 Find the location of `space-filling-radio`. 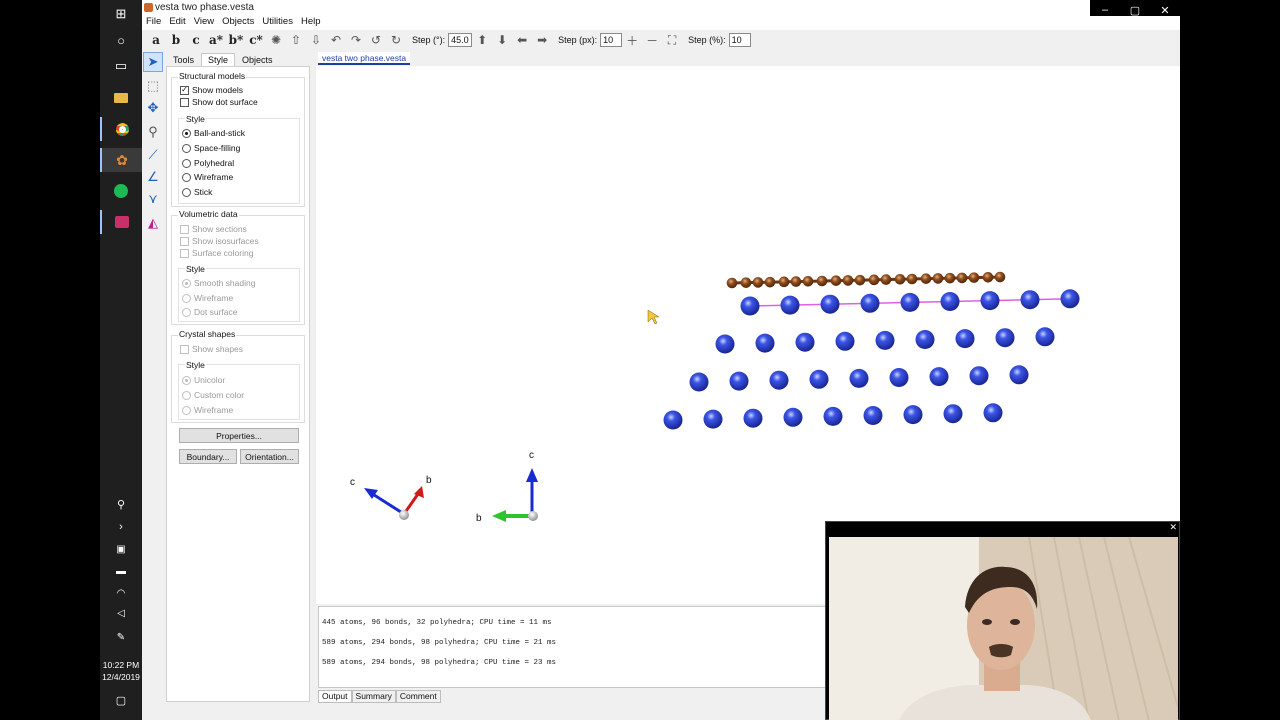

space-filling-radio is located at coordinates (186, 148).